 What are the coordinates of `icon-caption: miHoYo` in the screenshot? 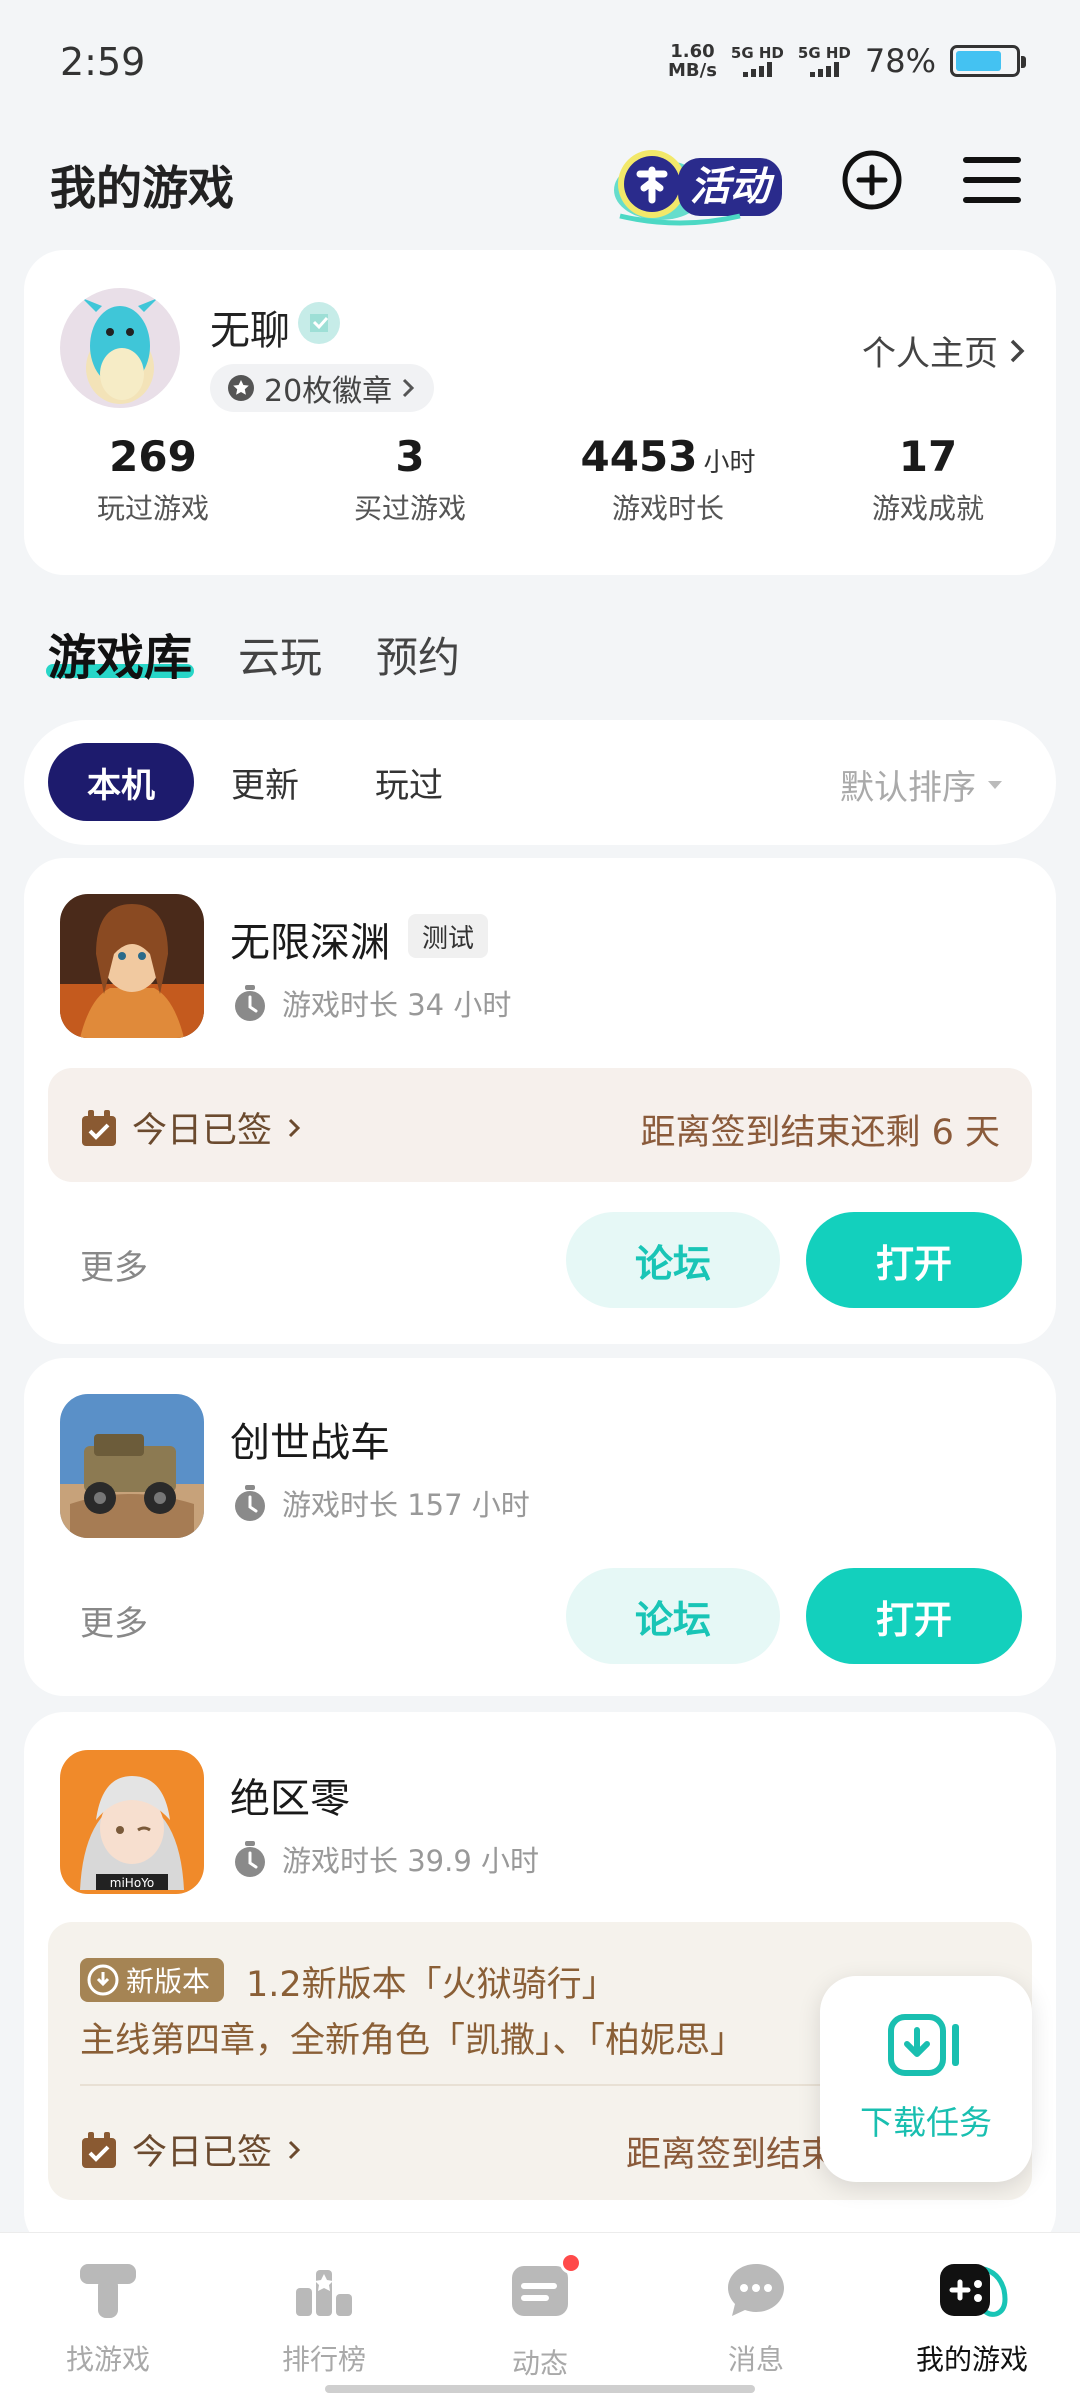 It's located at (132, 1883).